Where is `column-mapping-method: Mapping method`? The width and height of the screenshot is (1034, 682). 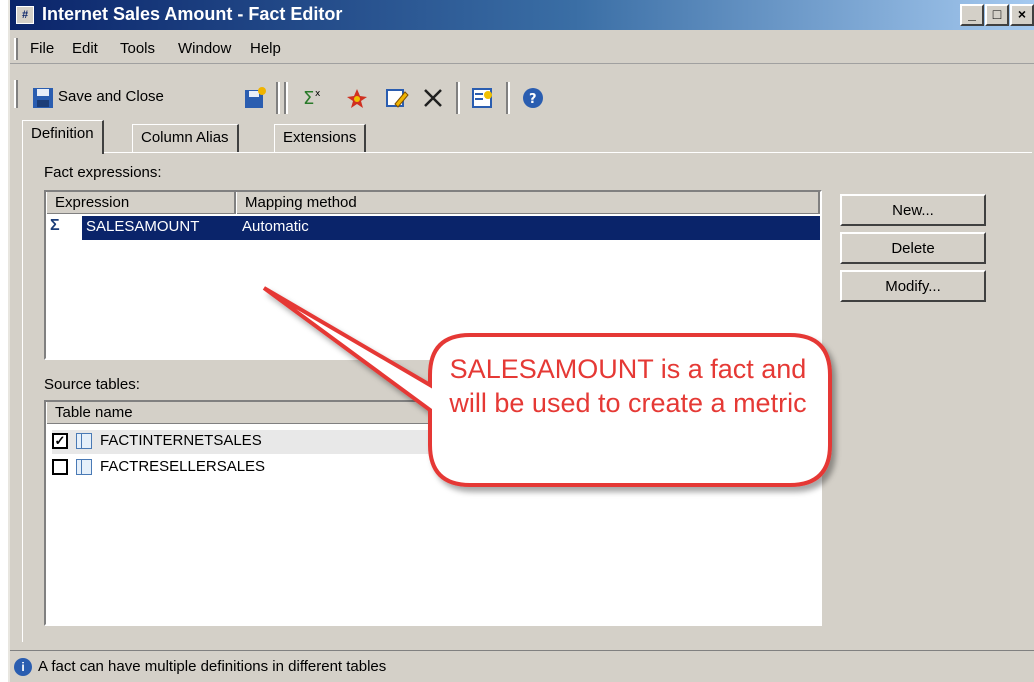
column-mapping-method: Mapping method is located at coordinates (528, 203).